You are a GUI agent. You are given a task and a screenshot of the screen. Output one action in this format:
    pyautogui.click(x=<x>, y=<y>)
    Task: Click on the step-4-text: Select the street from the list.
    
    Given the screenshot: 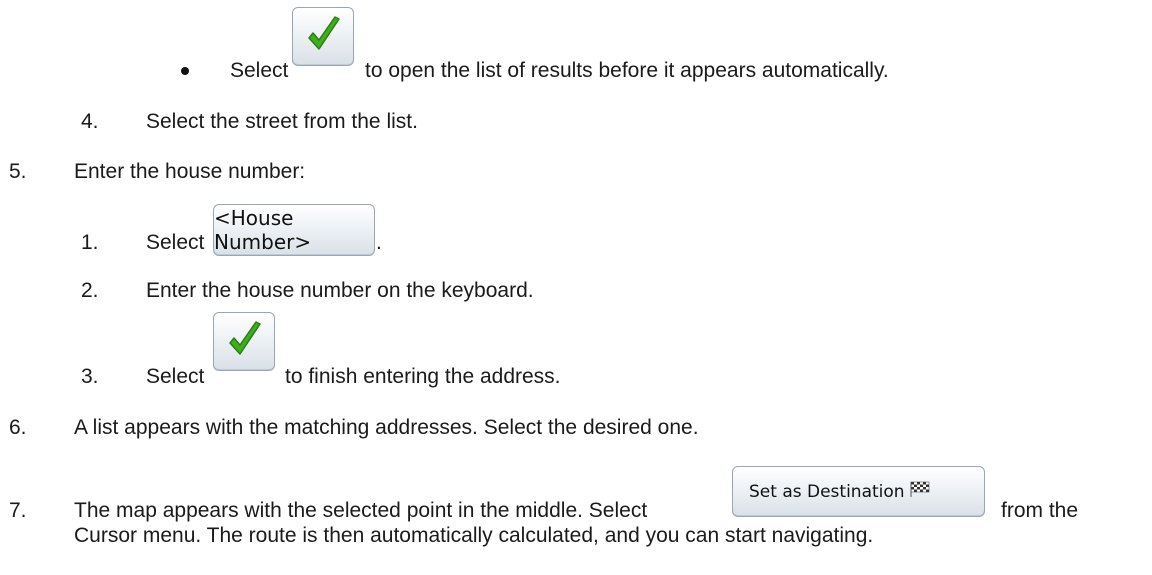 What is the action you would take?
    pyautogui.click(x=282, y=121)
    